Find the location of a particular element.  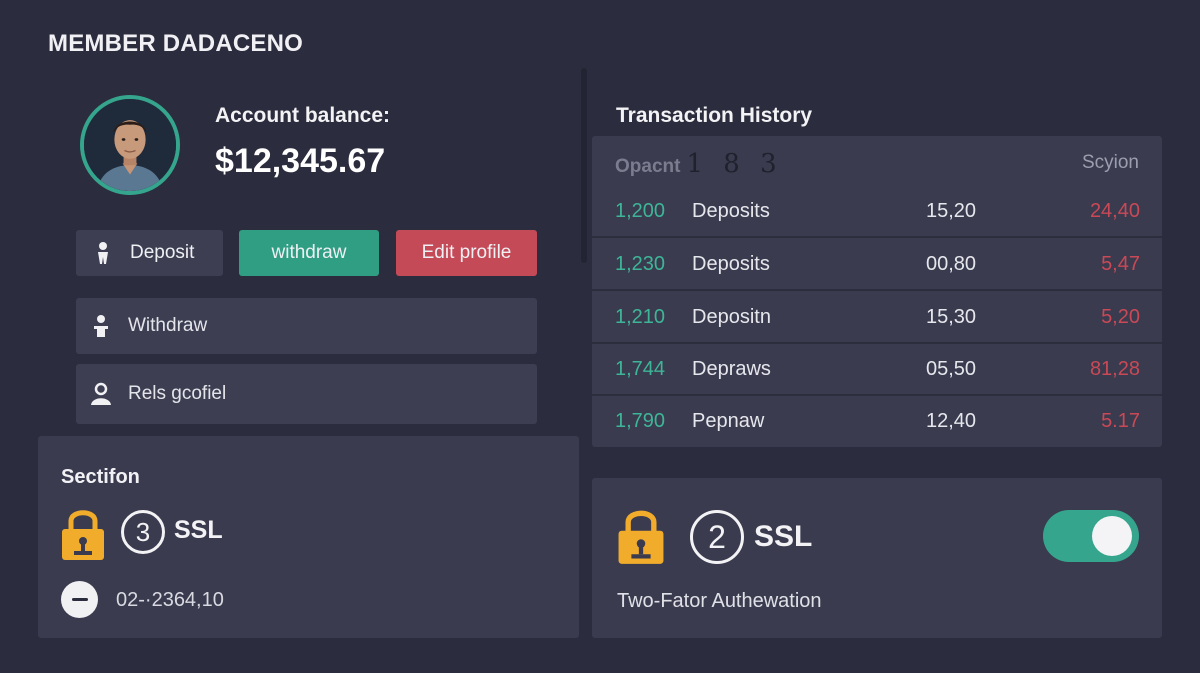

menu-item-label: Rels gcofiel is located at coordinates (177, 393).